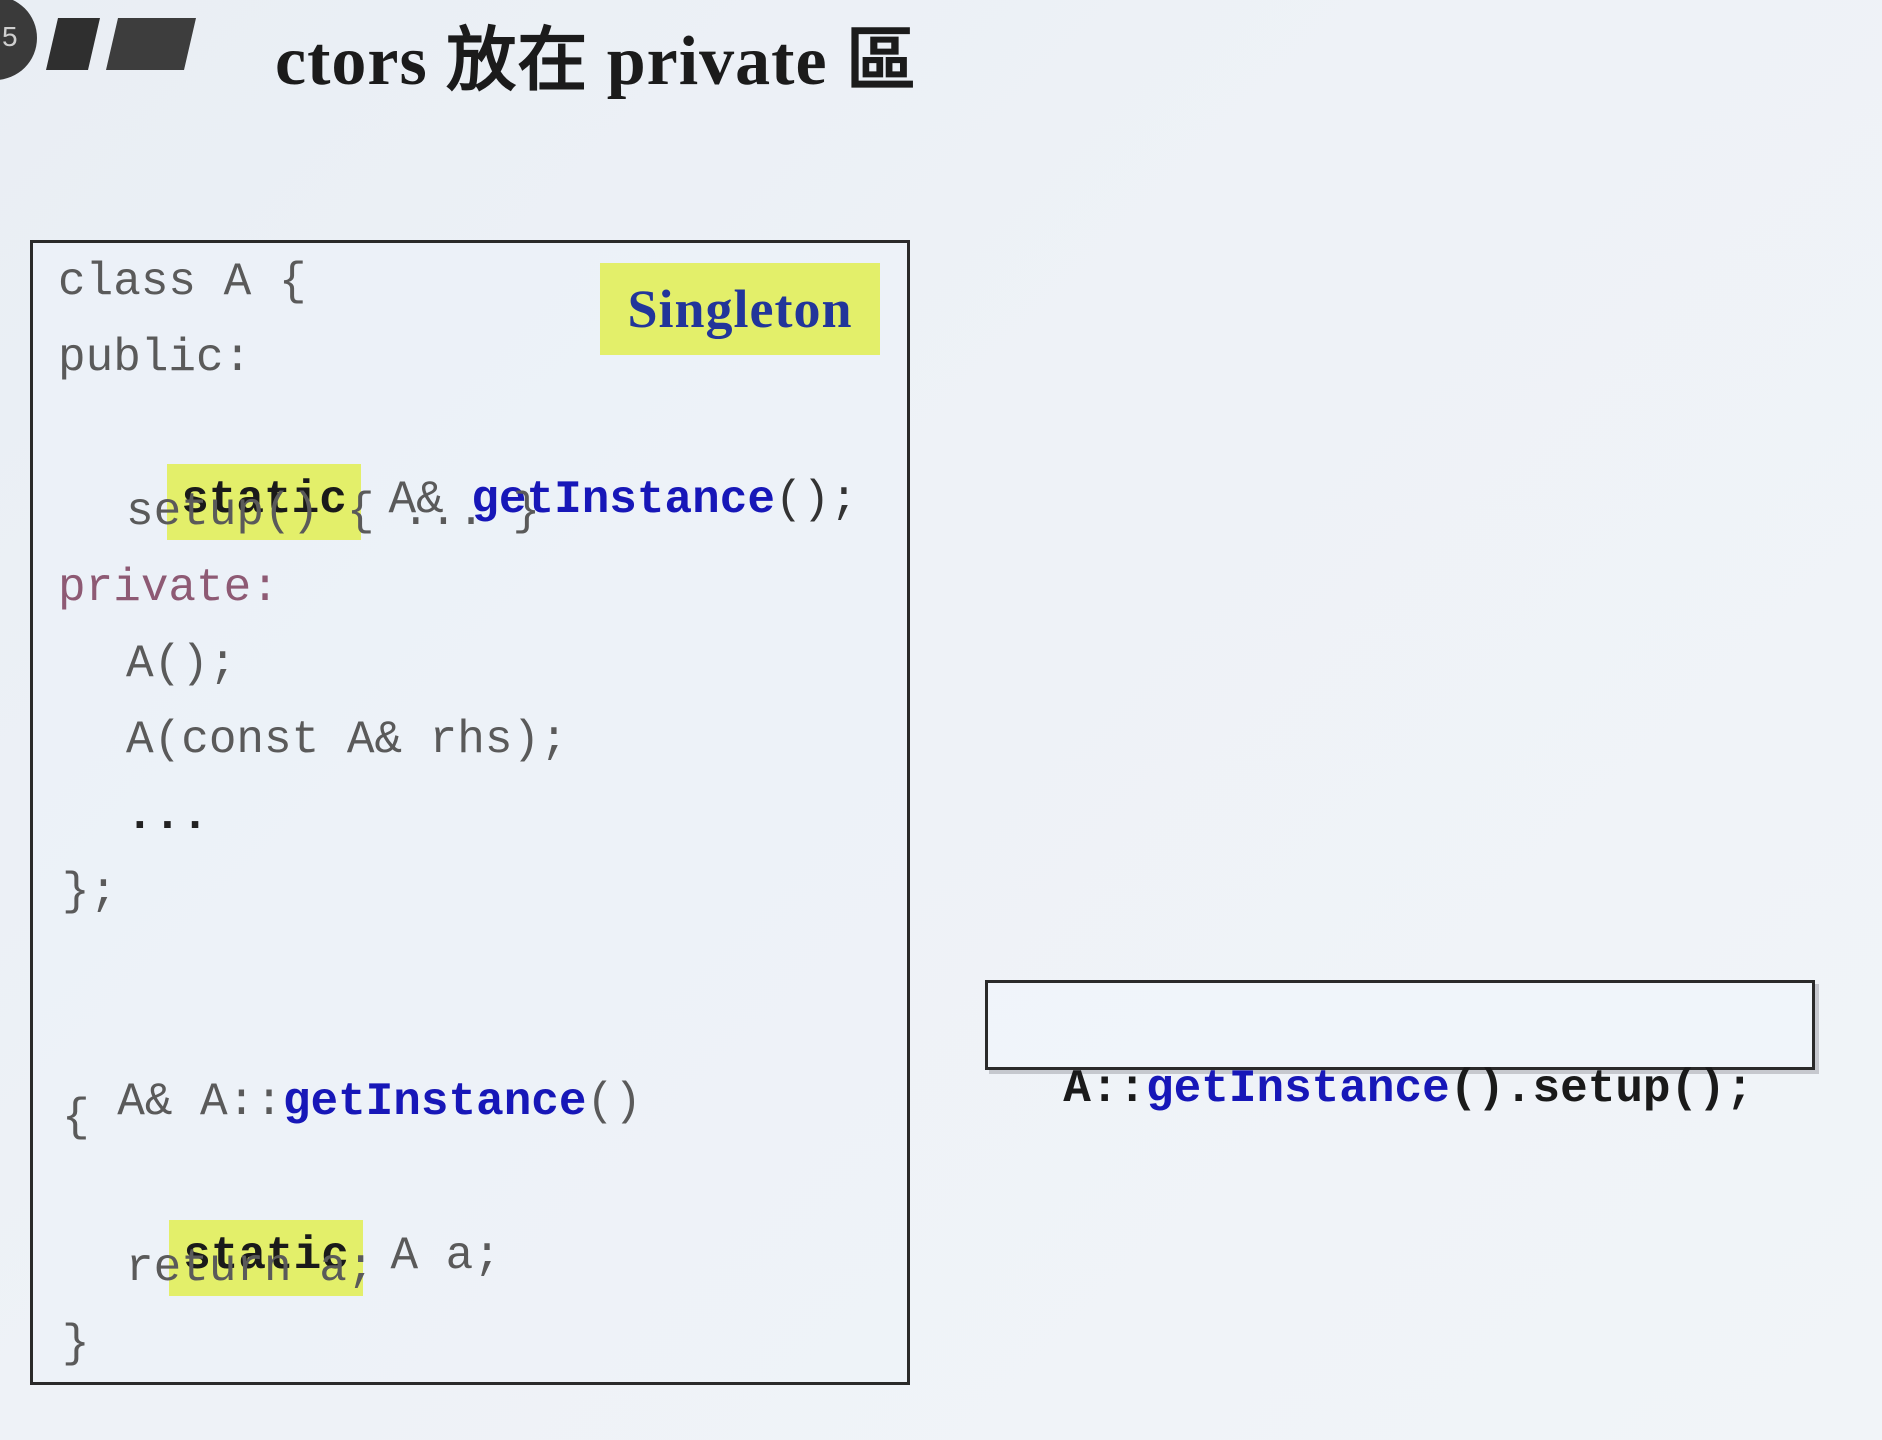 The width and height of the screenshot is (1882, 1440). Describe the element at coordinates (182, 282) in the screenshot. I see `code-line-class-open: class A {` at that location.